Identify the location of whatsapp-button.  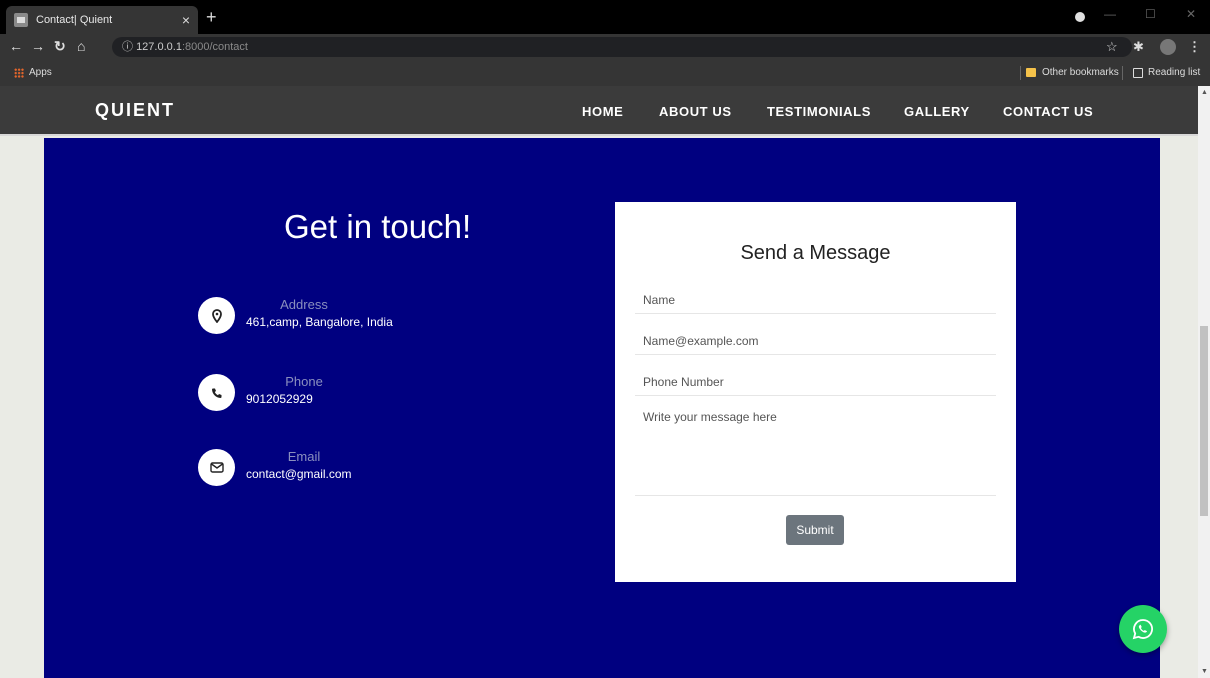
(1143, 629).